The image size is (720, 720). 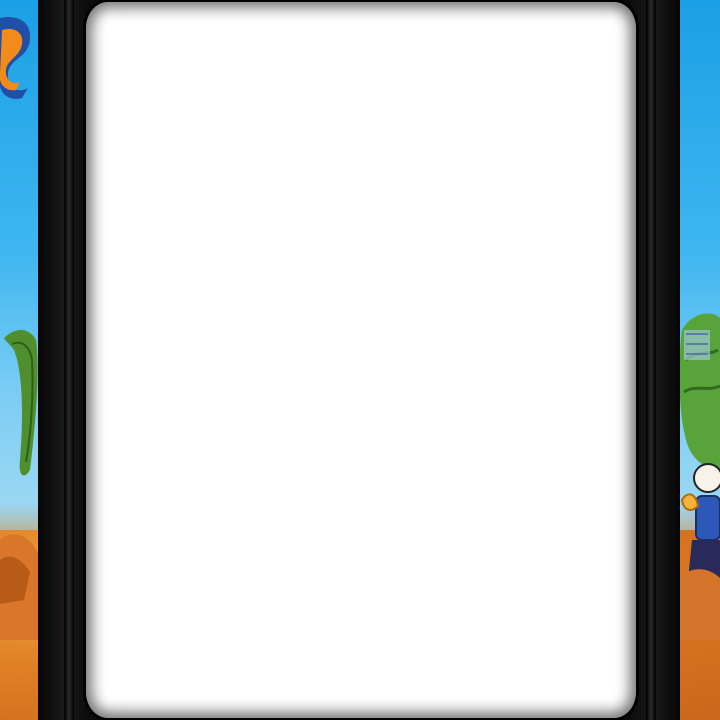 I want to click on bezel-left-rail, so click(x=69, y=360).